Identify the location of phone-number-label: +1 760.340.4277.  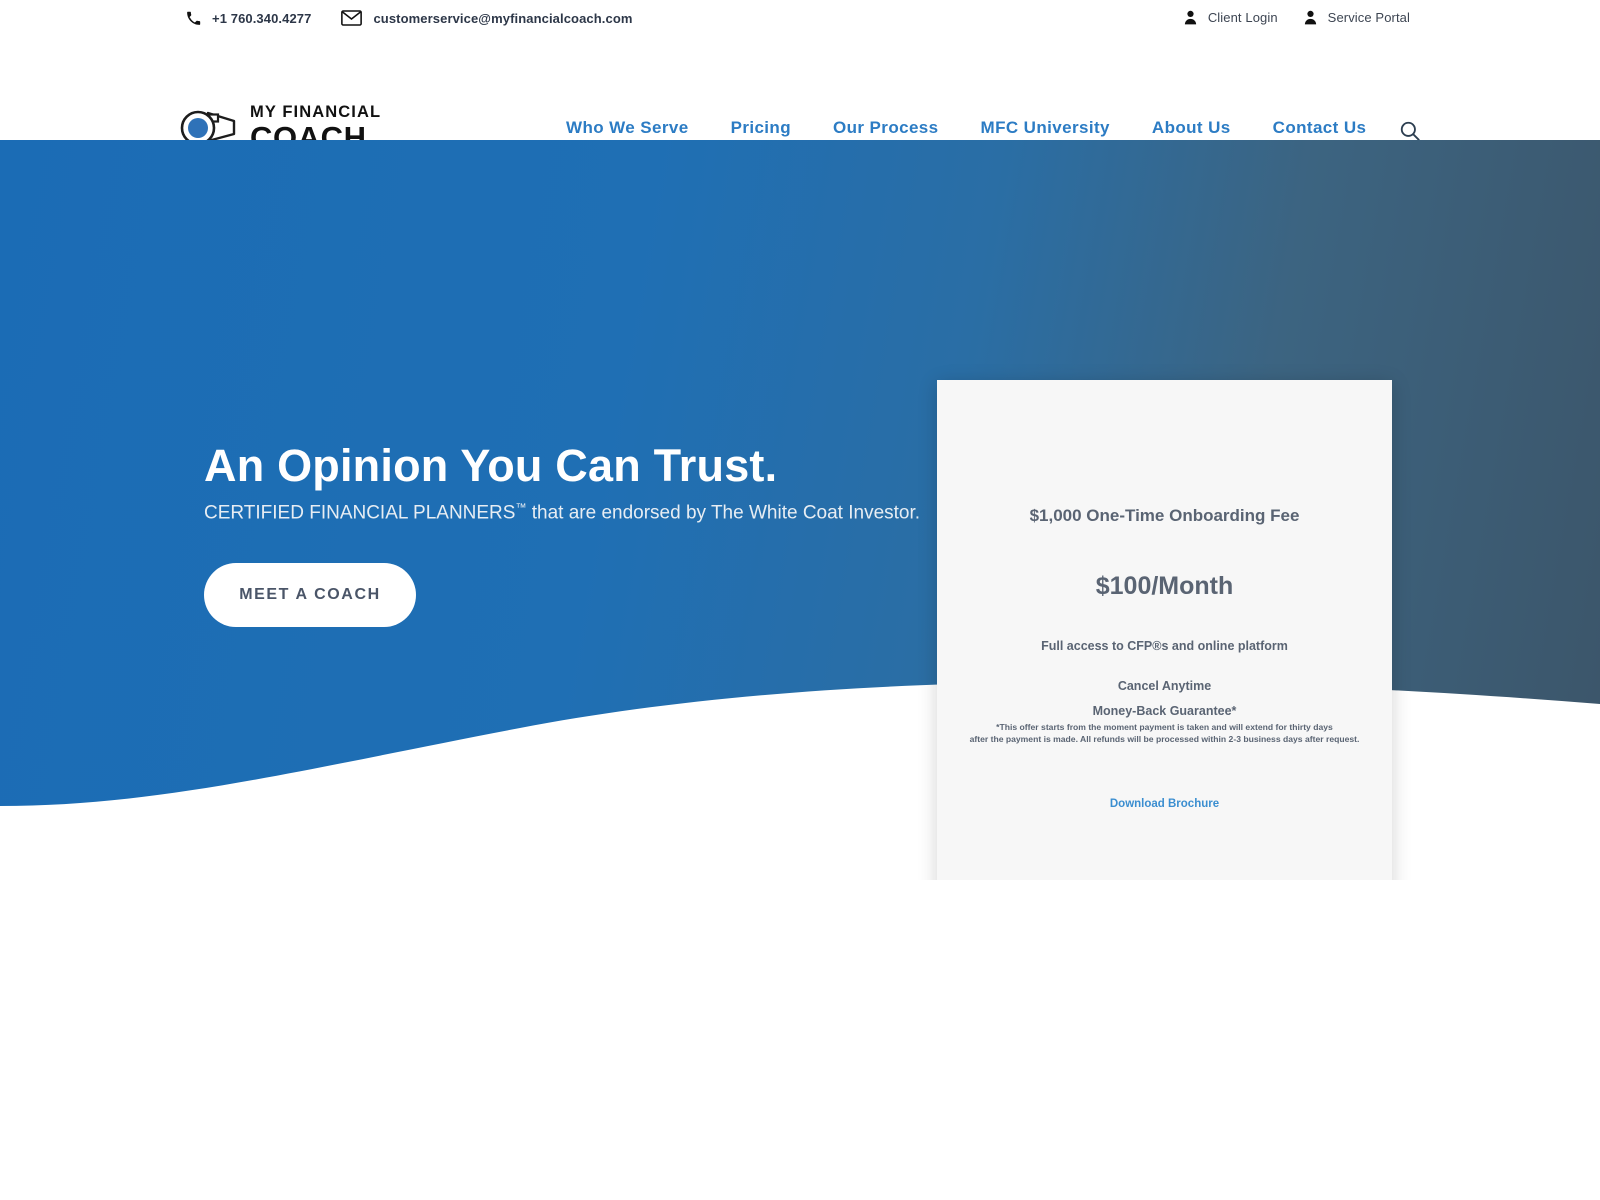
(262, 18).